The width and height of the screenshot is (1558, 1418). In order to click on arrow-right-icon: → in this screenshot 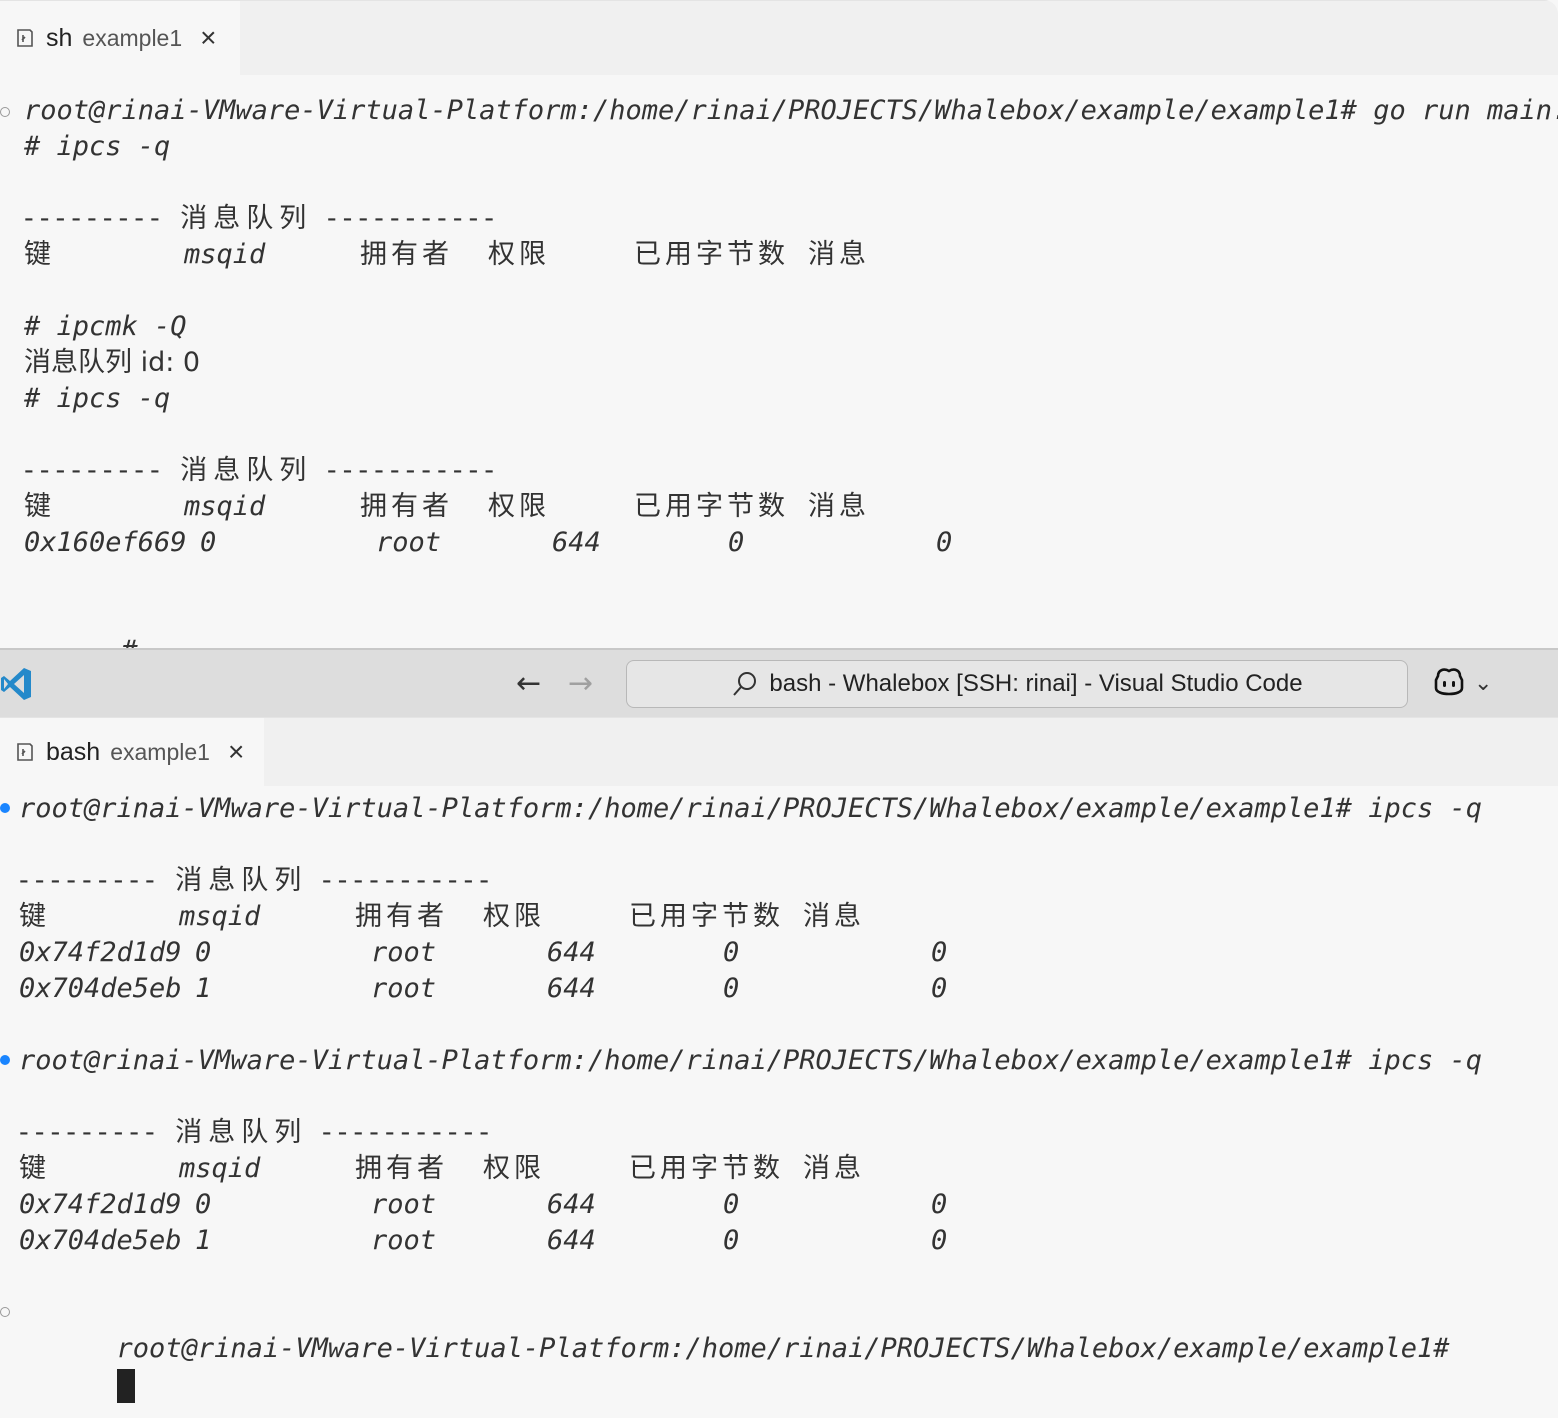, I will do `click(580, 683)`.